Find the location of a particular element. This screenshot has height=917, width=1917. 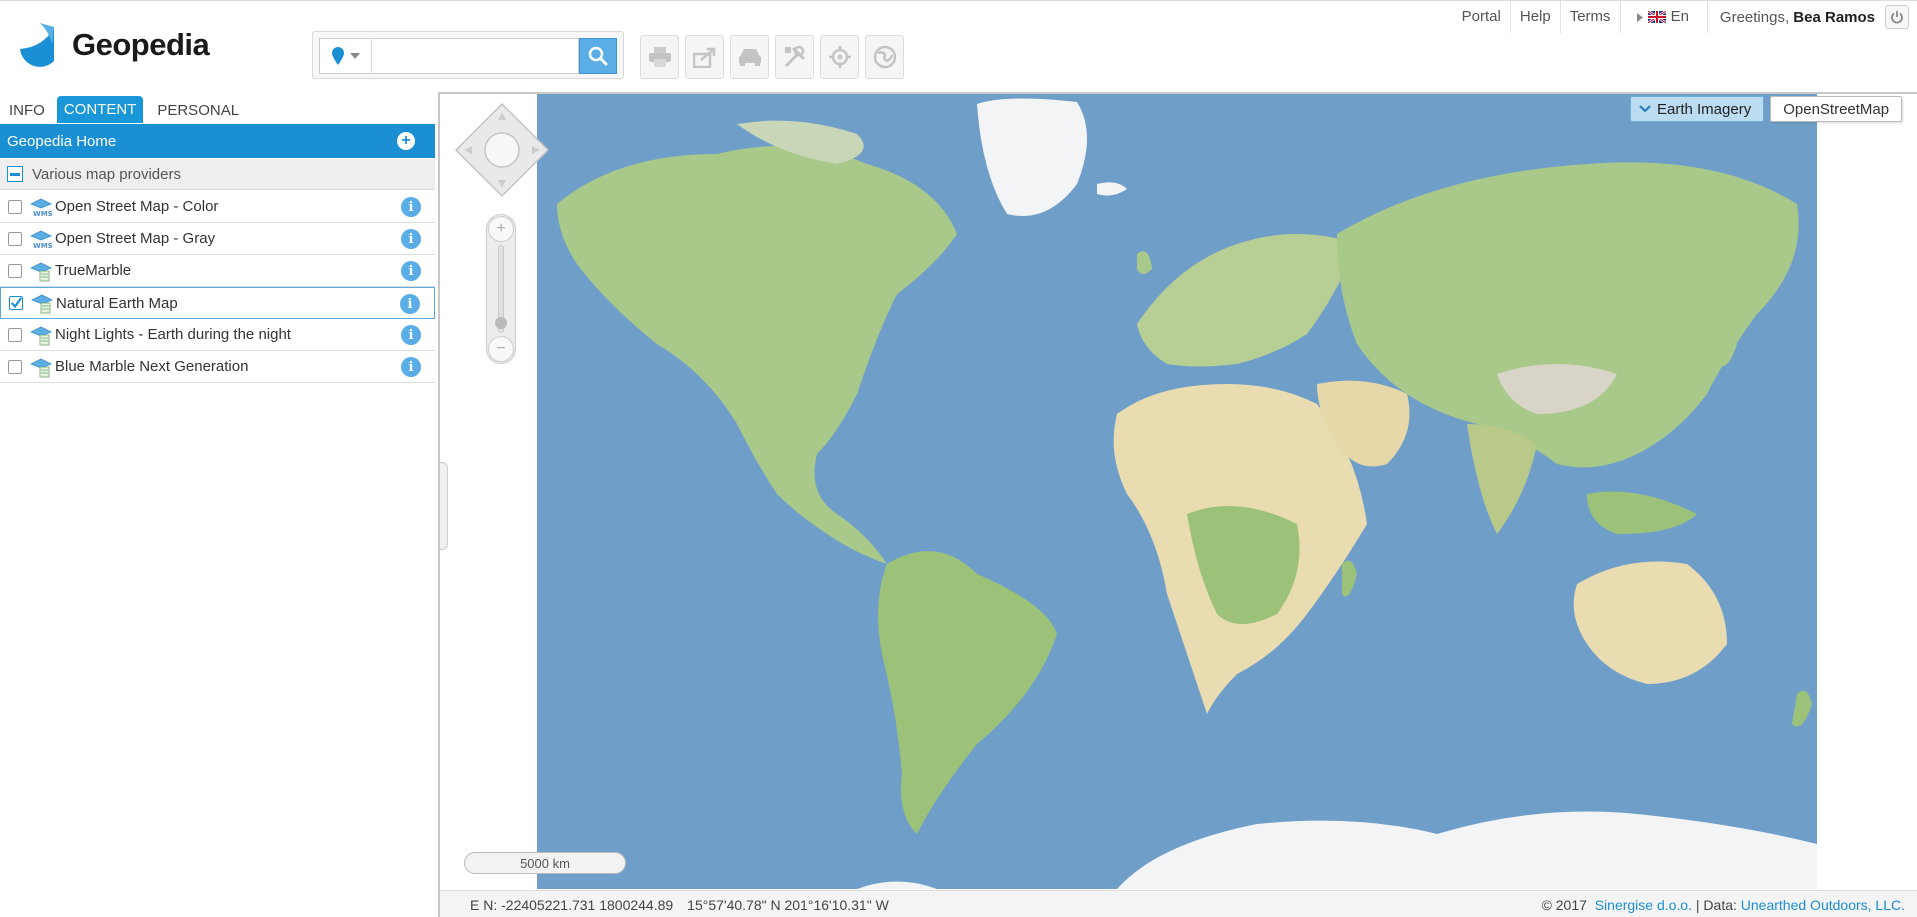

geographic-coordinates: 15°57'40.78" N 201°16'10.31" W is located at coordinates (788, 905).